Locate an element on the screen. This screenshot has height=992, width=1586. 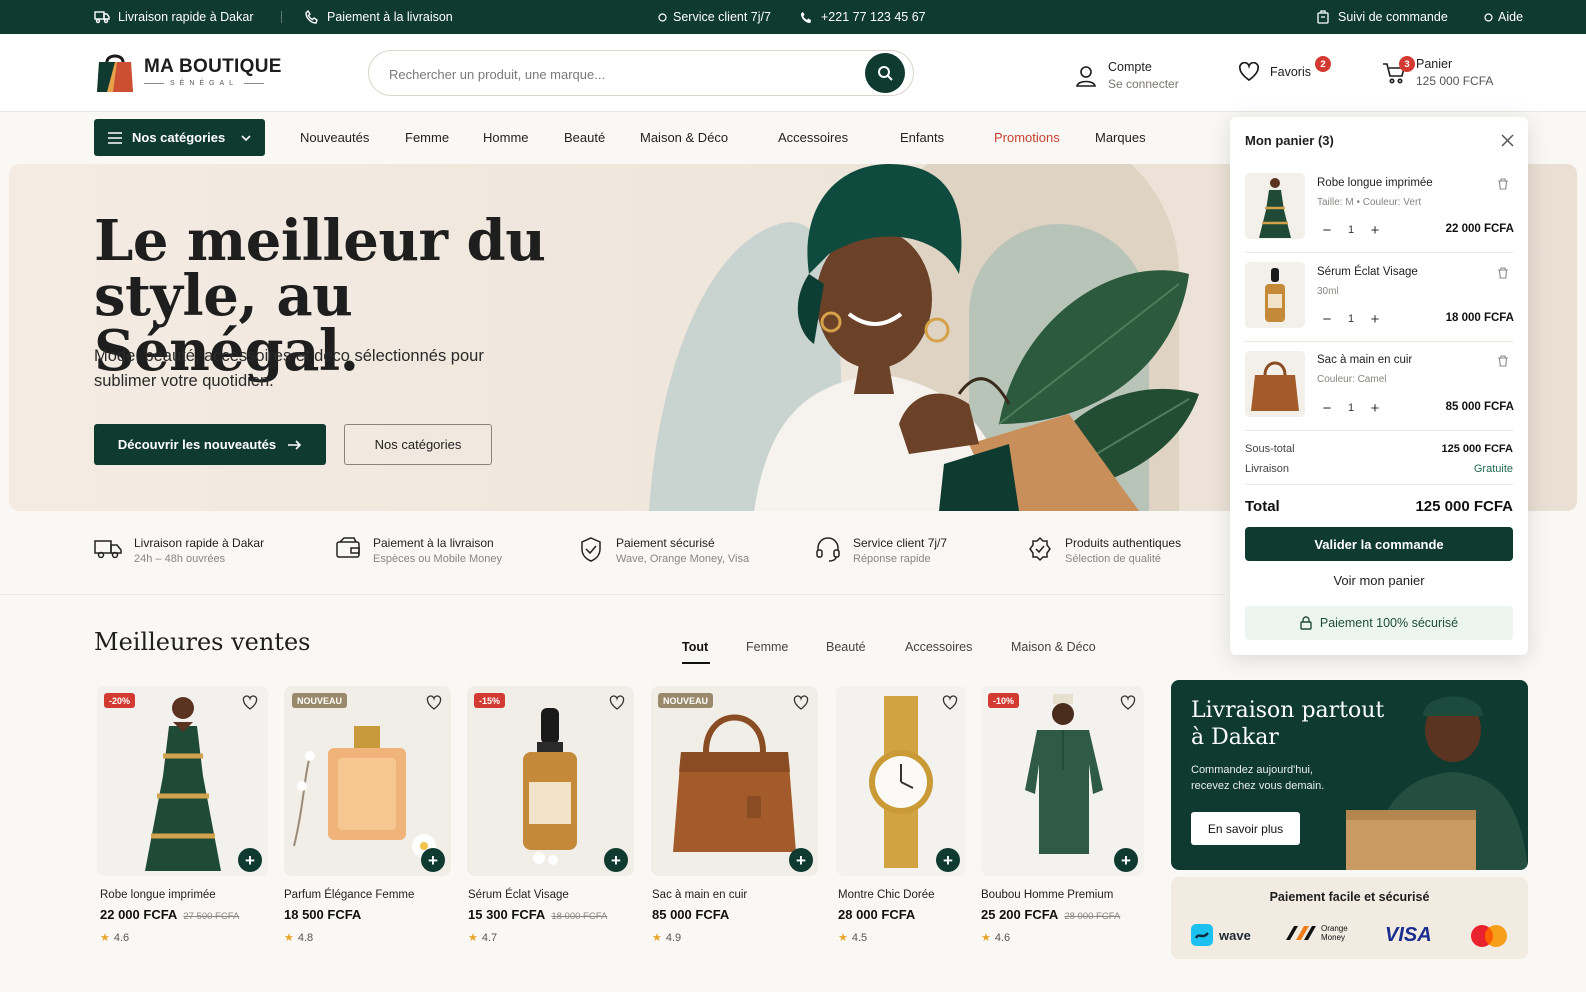
learn-more-button: En savoir plus is located at coordinates (1245, 828).